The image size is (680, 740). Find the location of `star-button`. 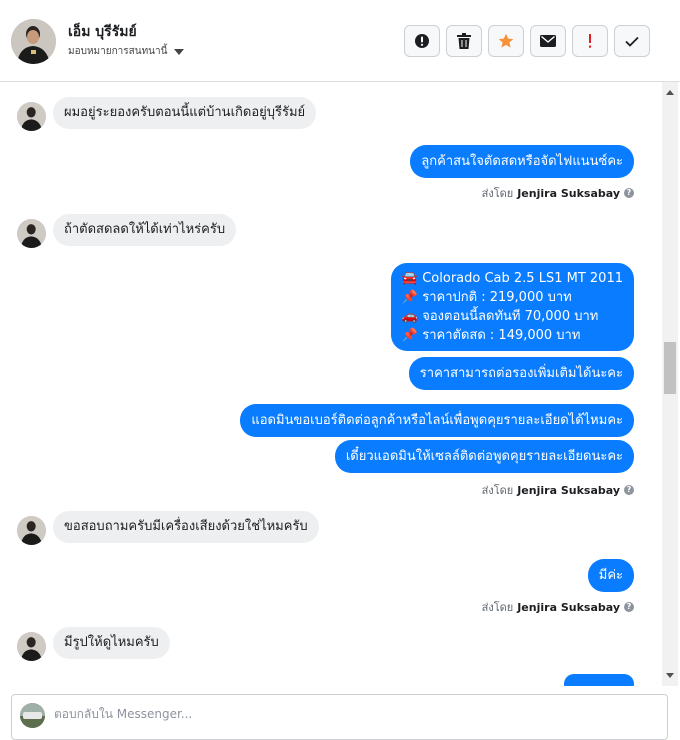

star-button is located at coordinates (506, 41).